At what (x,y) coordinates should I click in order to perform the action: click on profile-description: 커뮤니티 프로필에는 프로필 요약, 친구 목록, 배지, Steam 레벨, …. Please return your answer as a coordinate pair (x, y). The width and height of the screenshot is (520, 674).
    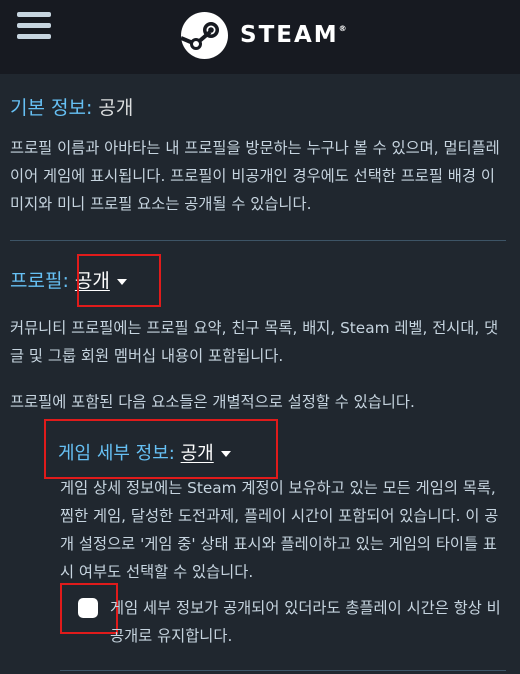
    Looking at the image, I should click on (254, 342).